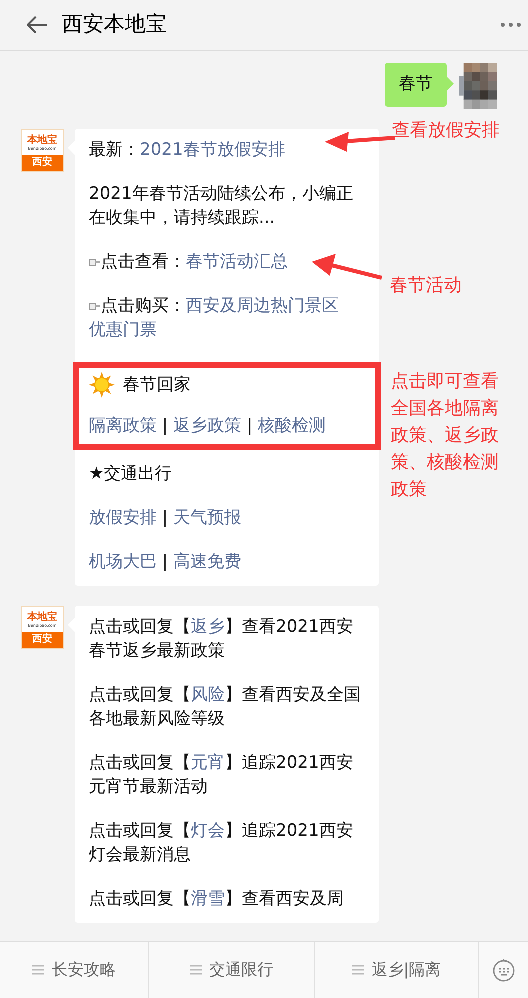  I want to click on section-title: 春节回家, so click(157, 385).